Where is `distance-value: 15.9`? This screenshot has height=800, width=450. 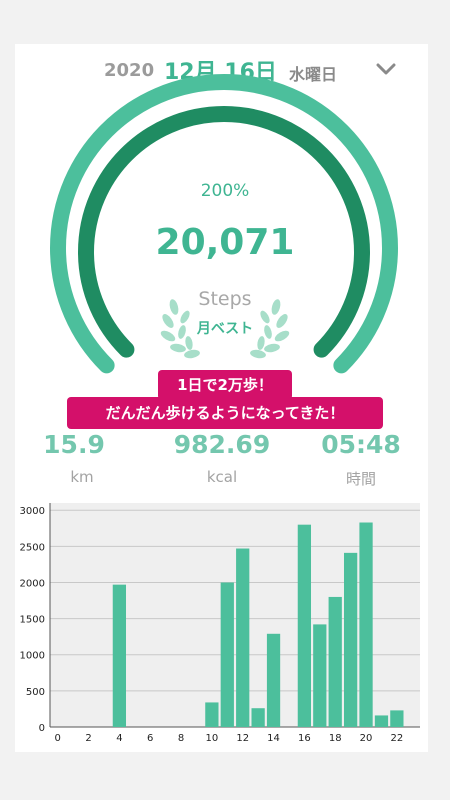 distance-value: 15.9 is located at coordinates (74, 444).